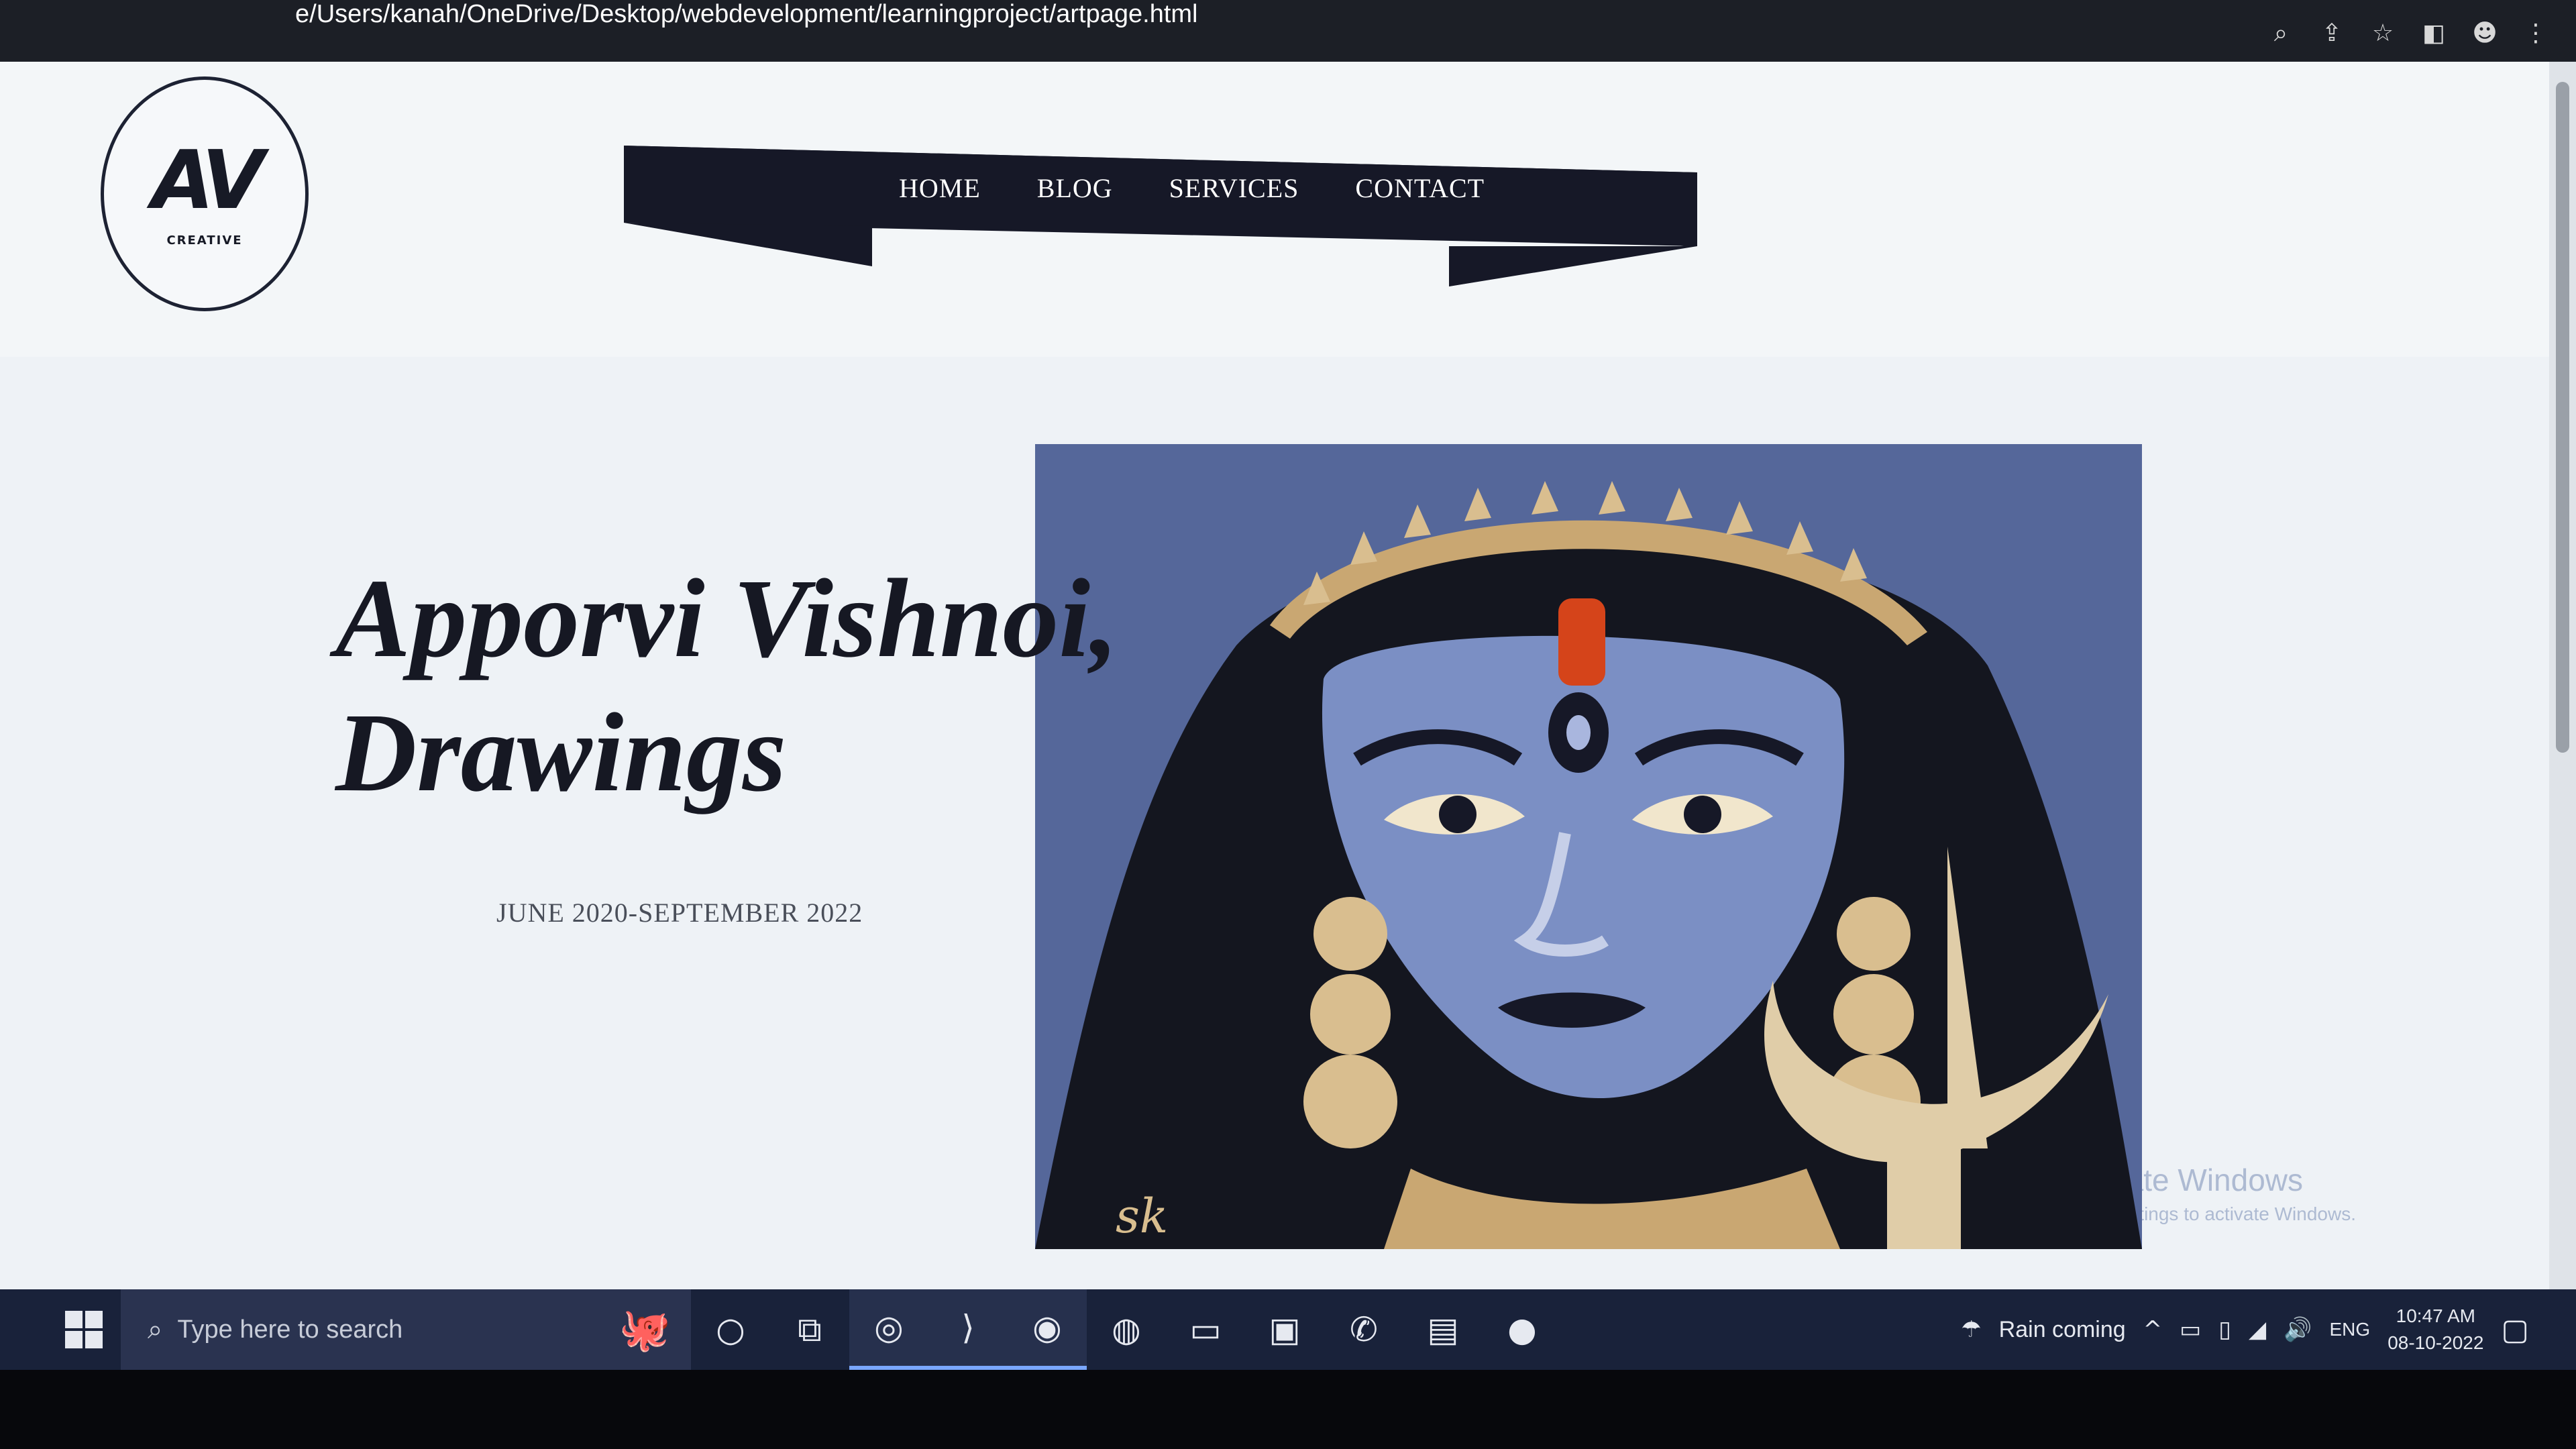 The width and height of the screenshot is (2576, 1449). Describe the element at coordinates (2382, 33) in the screenshot. I see `star-icon: ☆` at that location.